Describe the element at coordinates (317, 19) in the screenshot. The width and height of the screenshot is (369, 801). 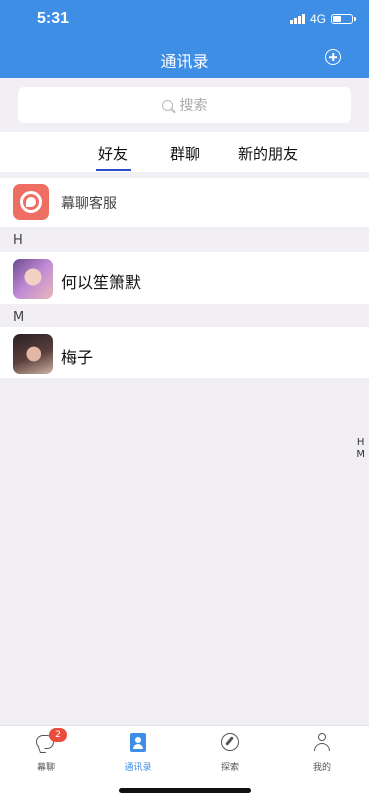
I see `network-label: 4G` at that location.